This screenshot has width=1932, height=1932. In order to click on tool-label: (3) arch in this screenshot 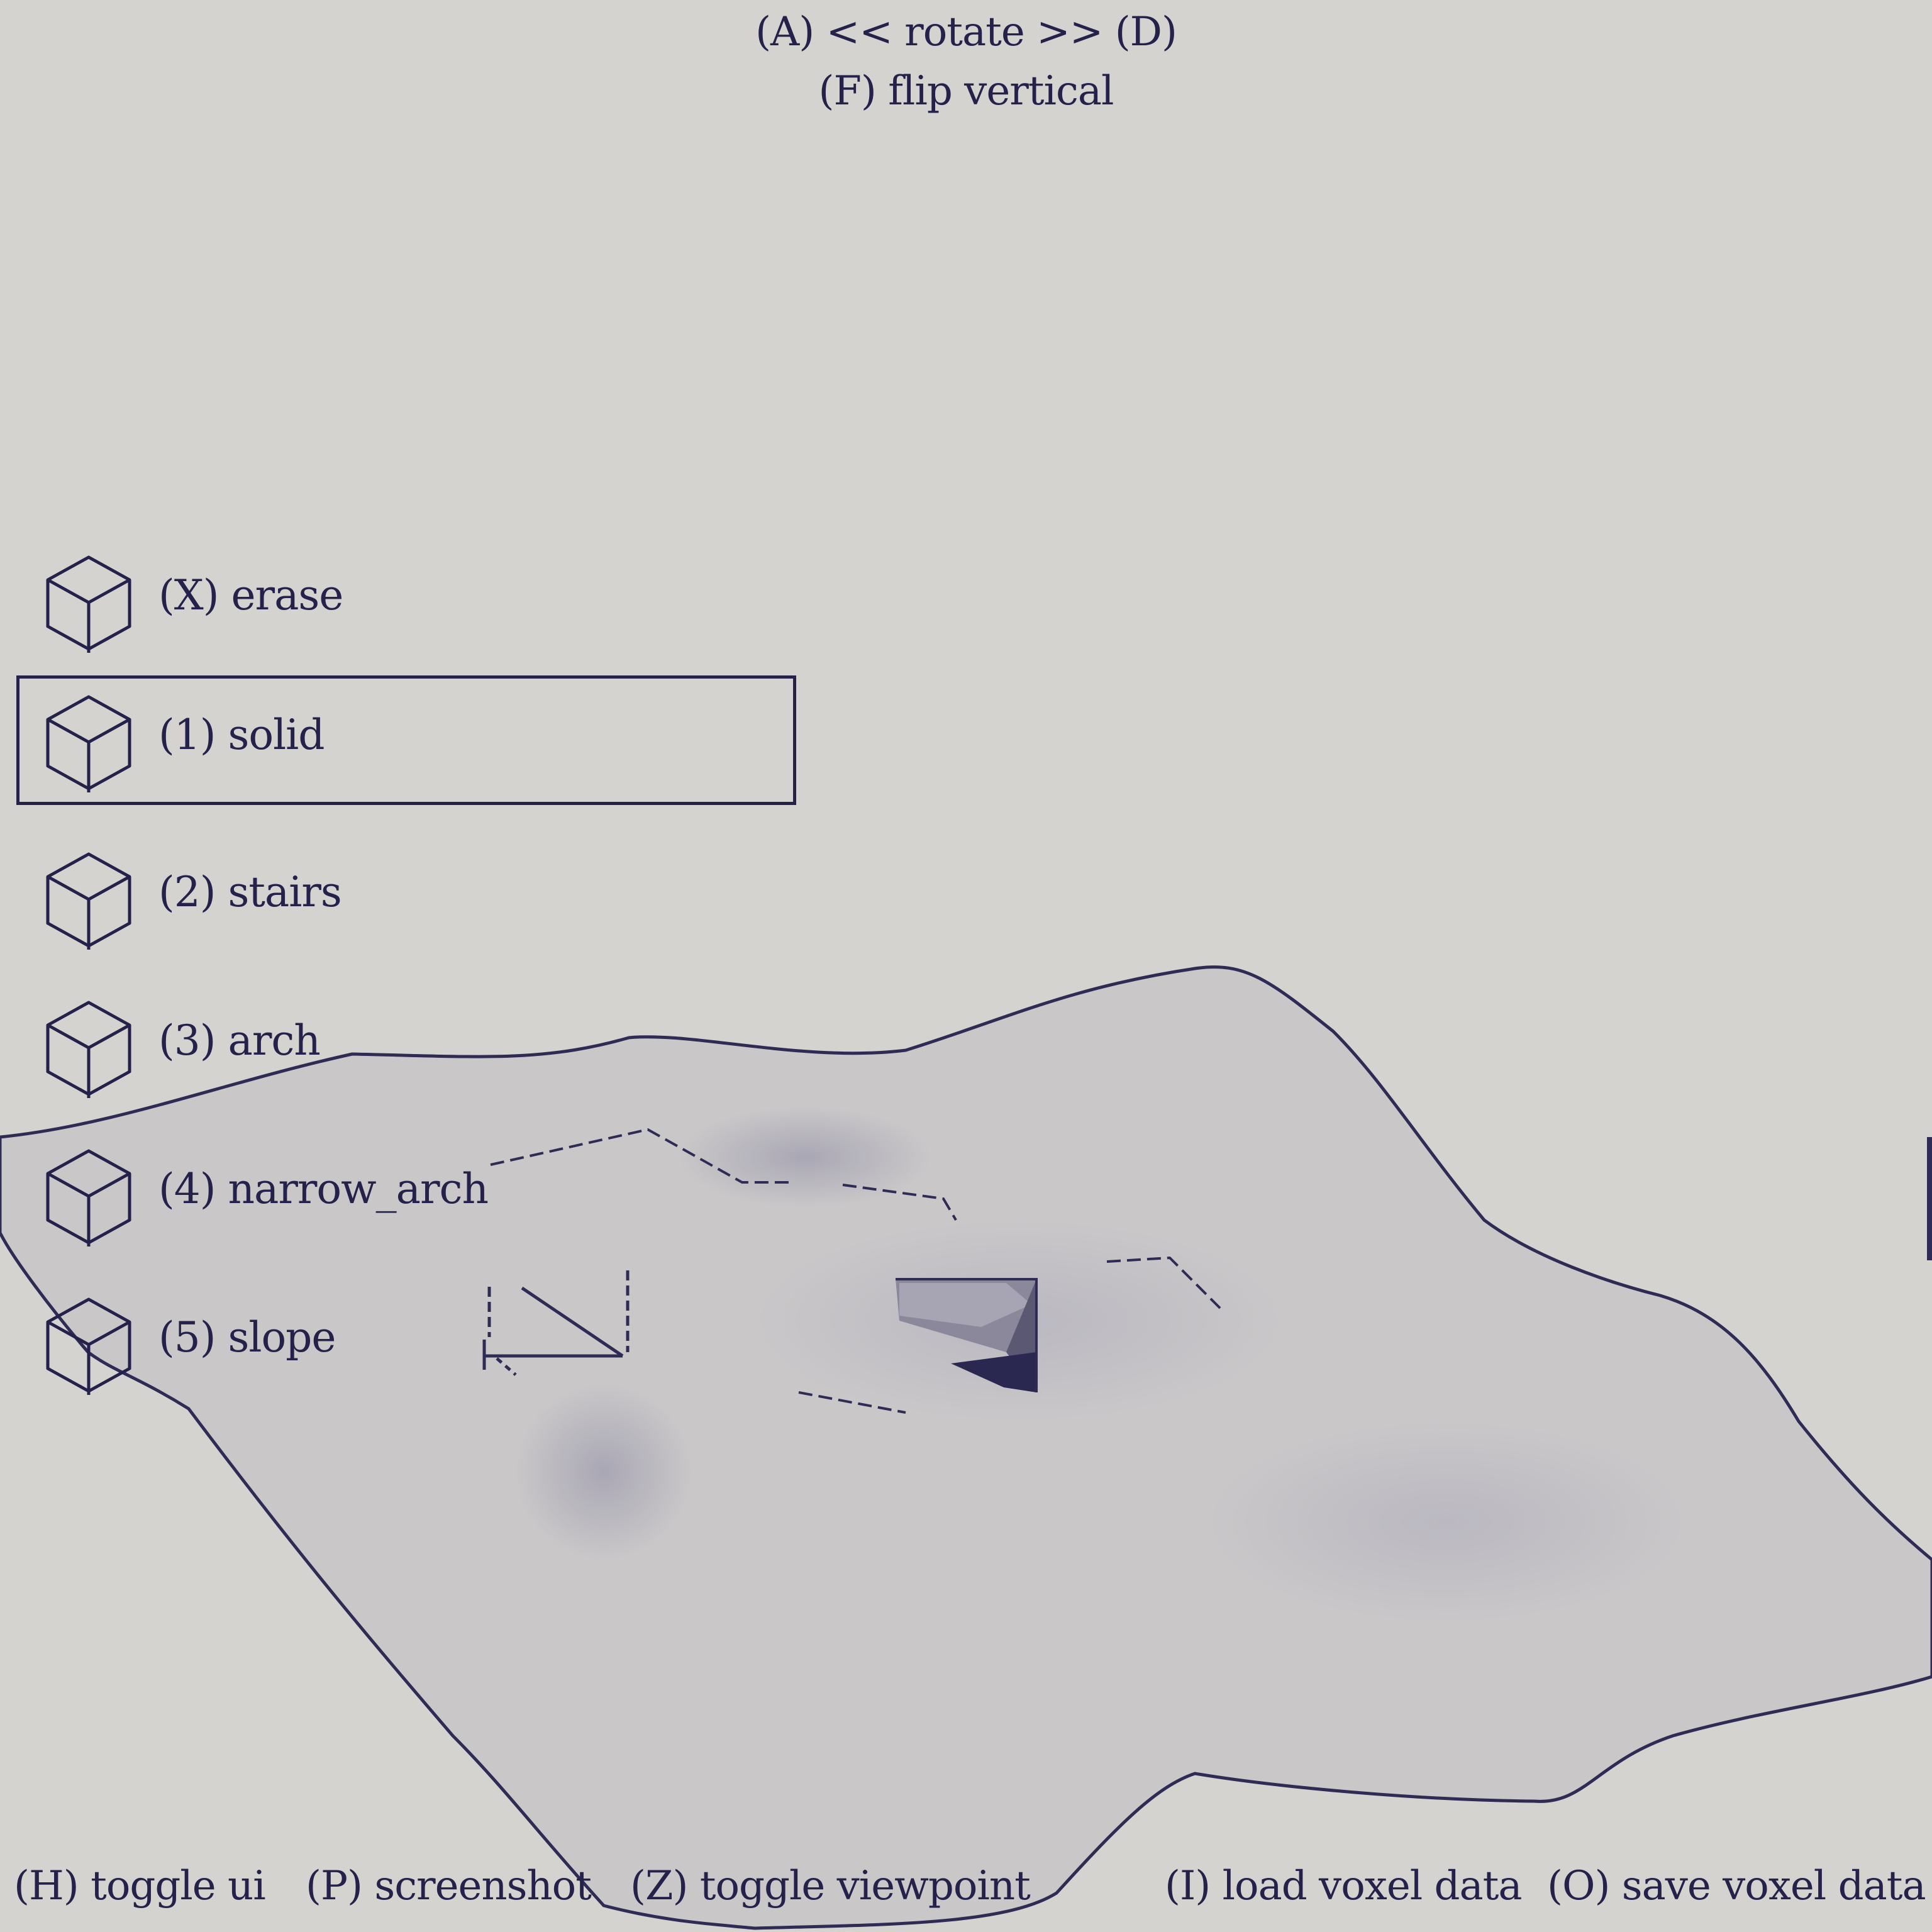, I will do `click(239, 1040)`.